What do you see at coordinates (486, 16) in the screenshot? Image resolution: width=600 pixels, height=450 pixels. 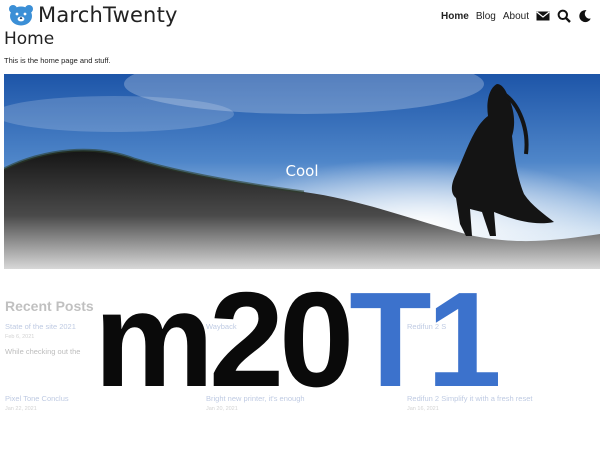 I see `nav-blog-link: Blog` at bounding box center [486, 16].